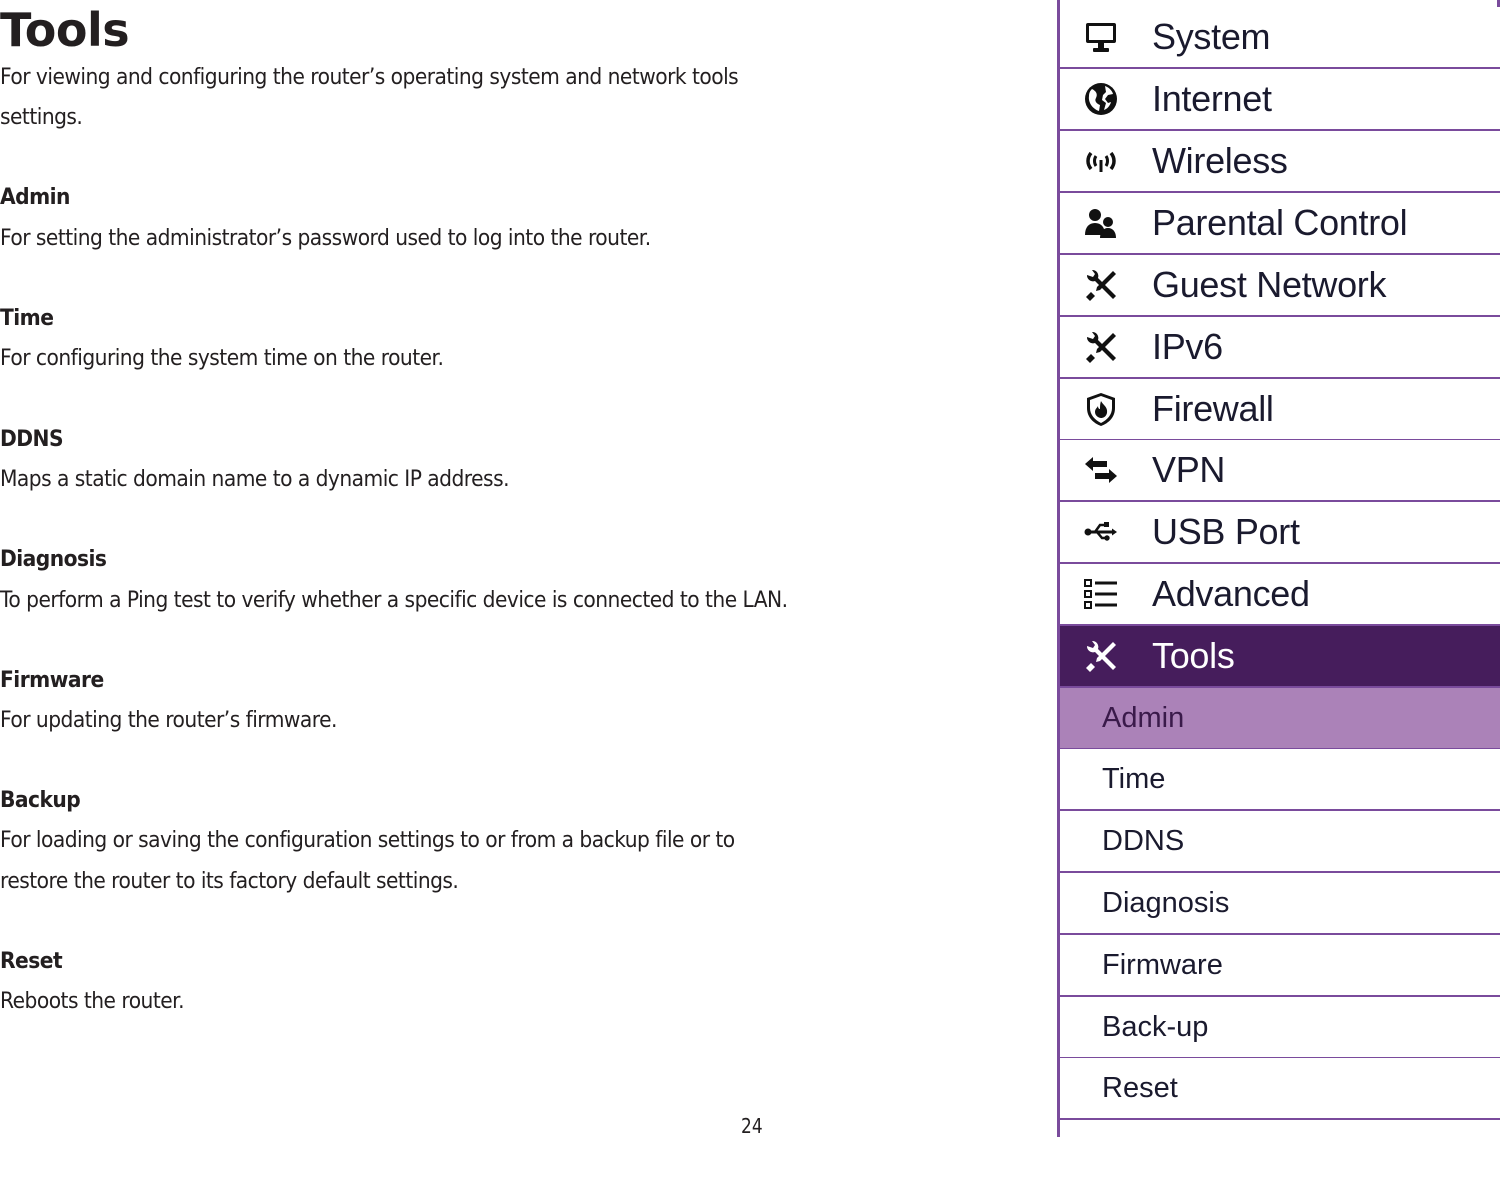  I want to click on submenu-item-label: Firmware, so click(1162, 964).